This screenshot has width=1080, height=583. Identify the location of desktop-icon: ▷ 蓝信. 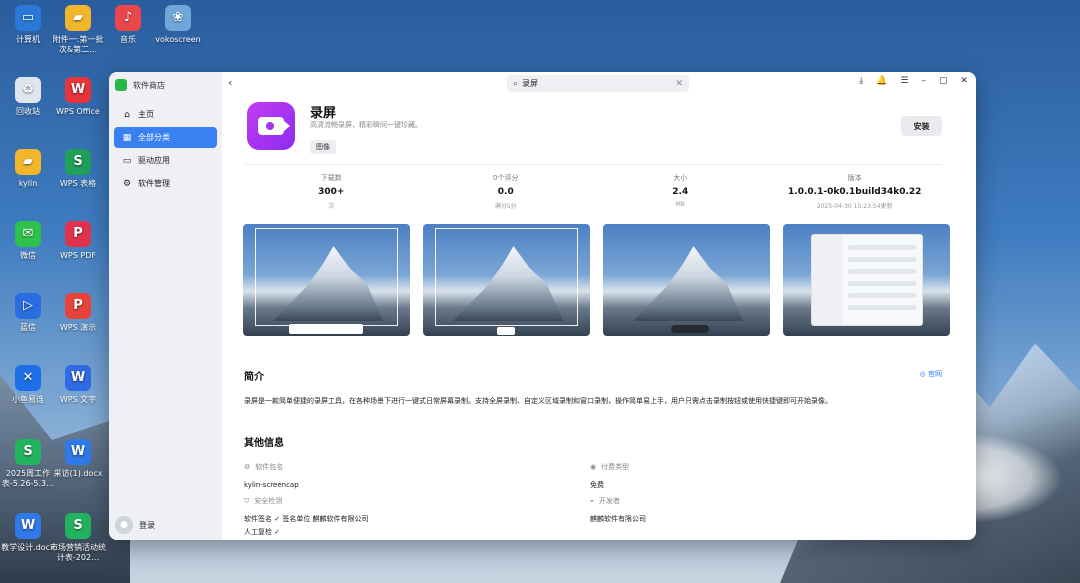
(28, 313).